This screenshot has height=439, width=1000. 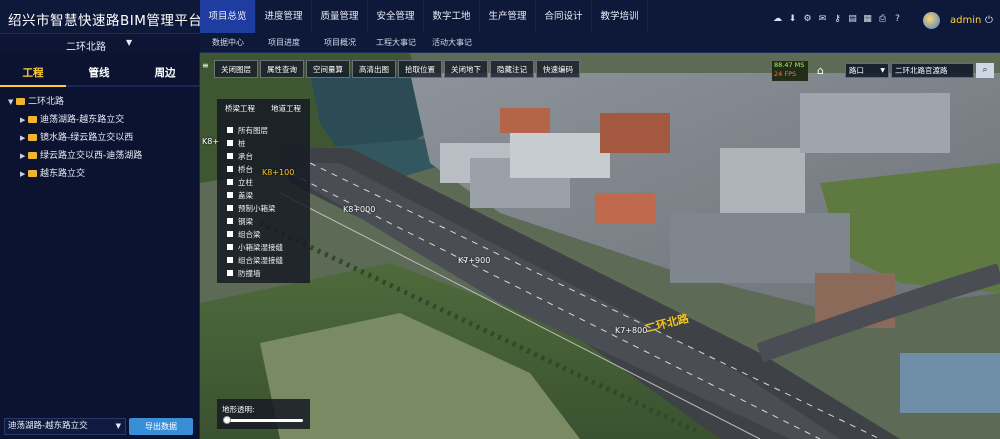 I want to click on username: admin, so click(x=965, y=20).